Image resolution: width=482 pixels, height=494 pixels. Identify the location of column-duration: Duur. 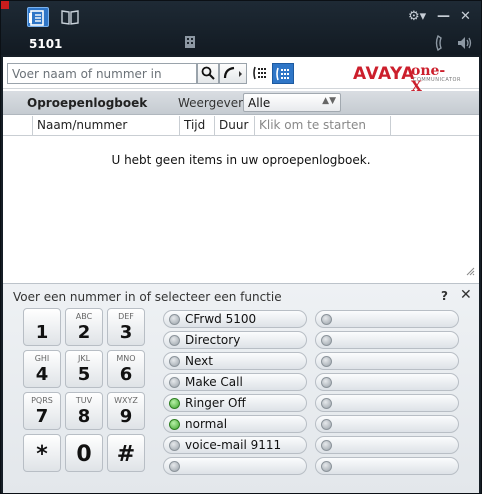
(235, 126).